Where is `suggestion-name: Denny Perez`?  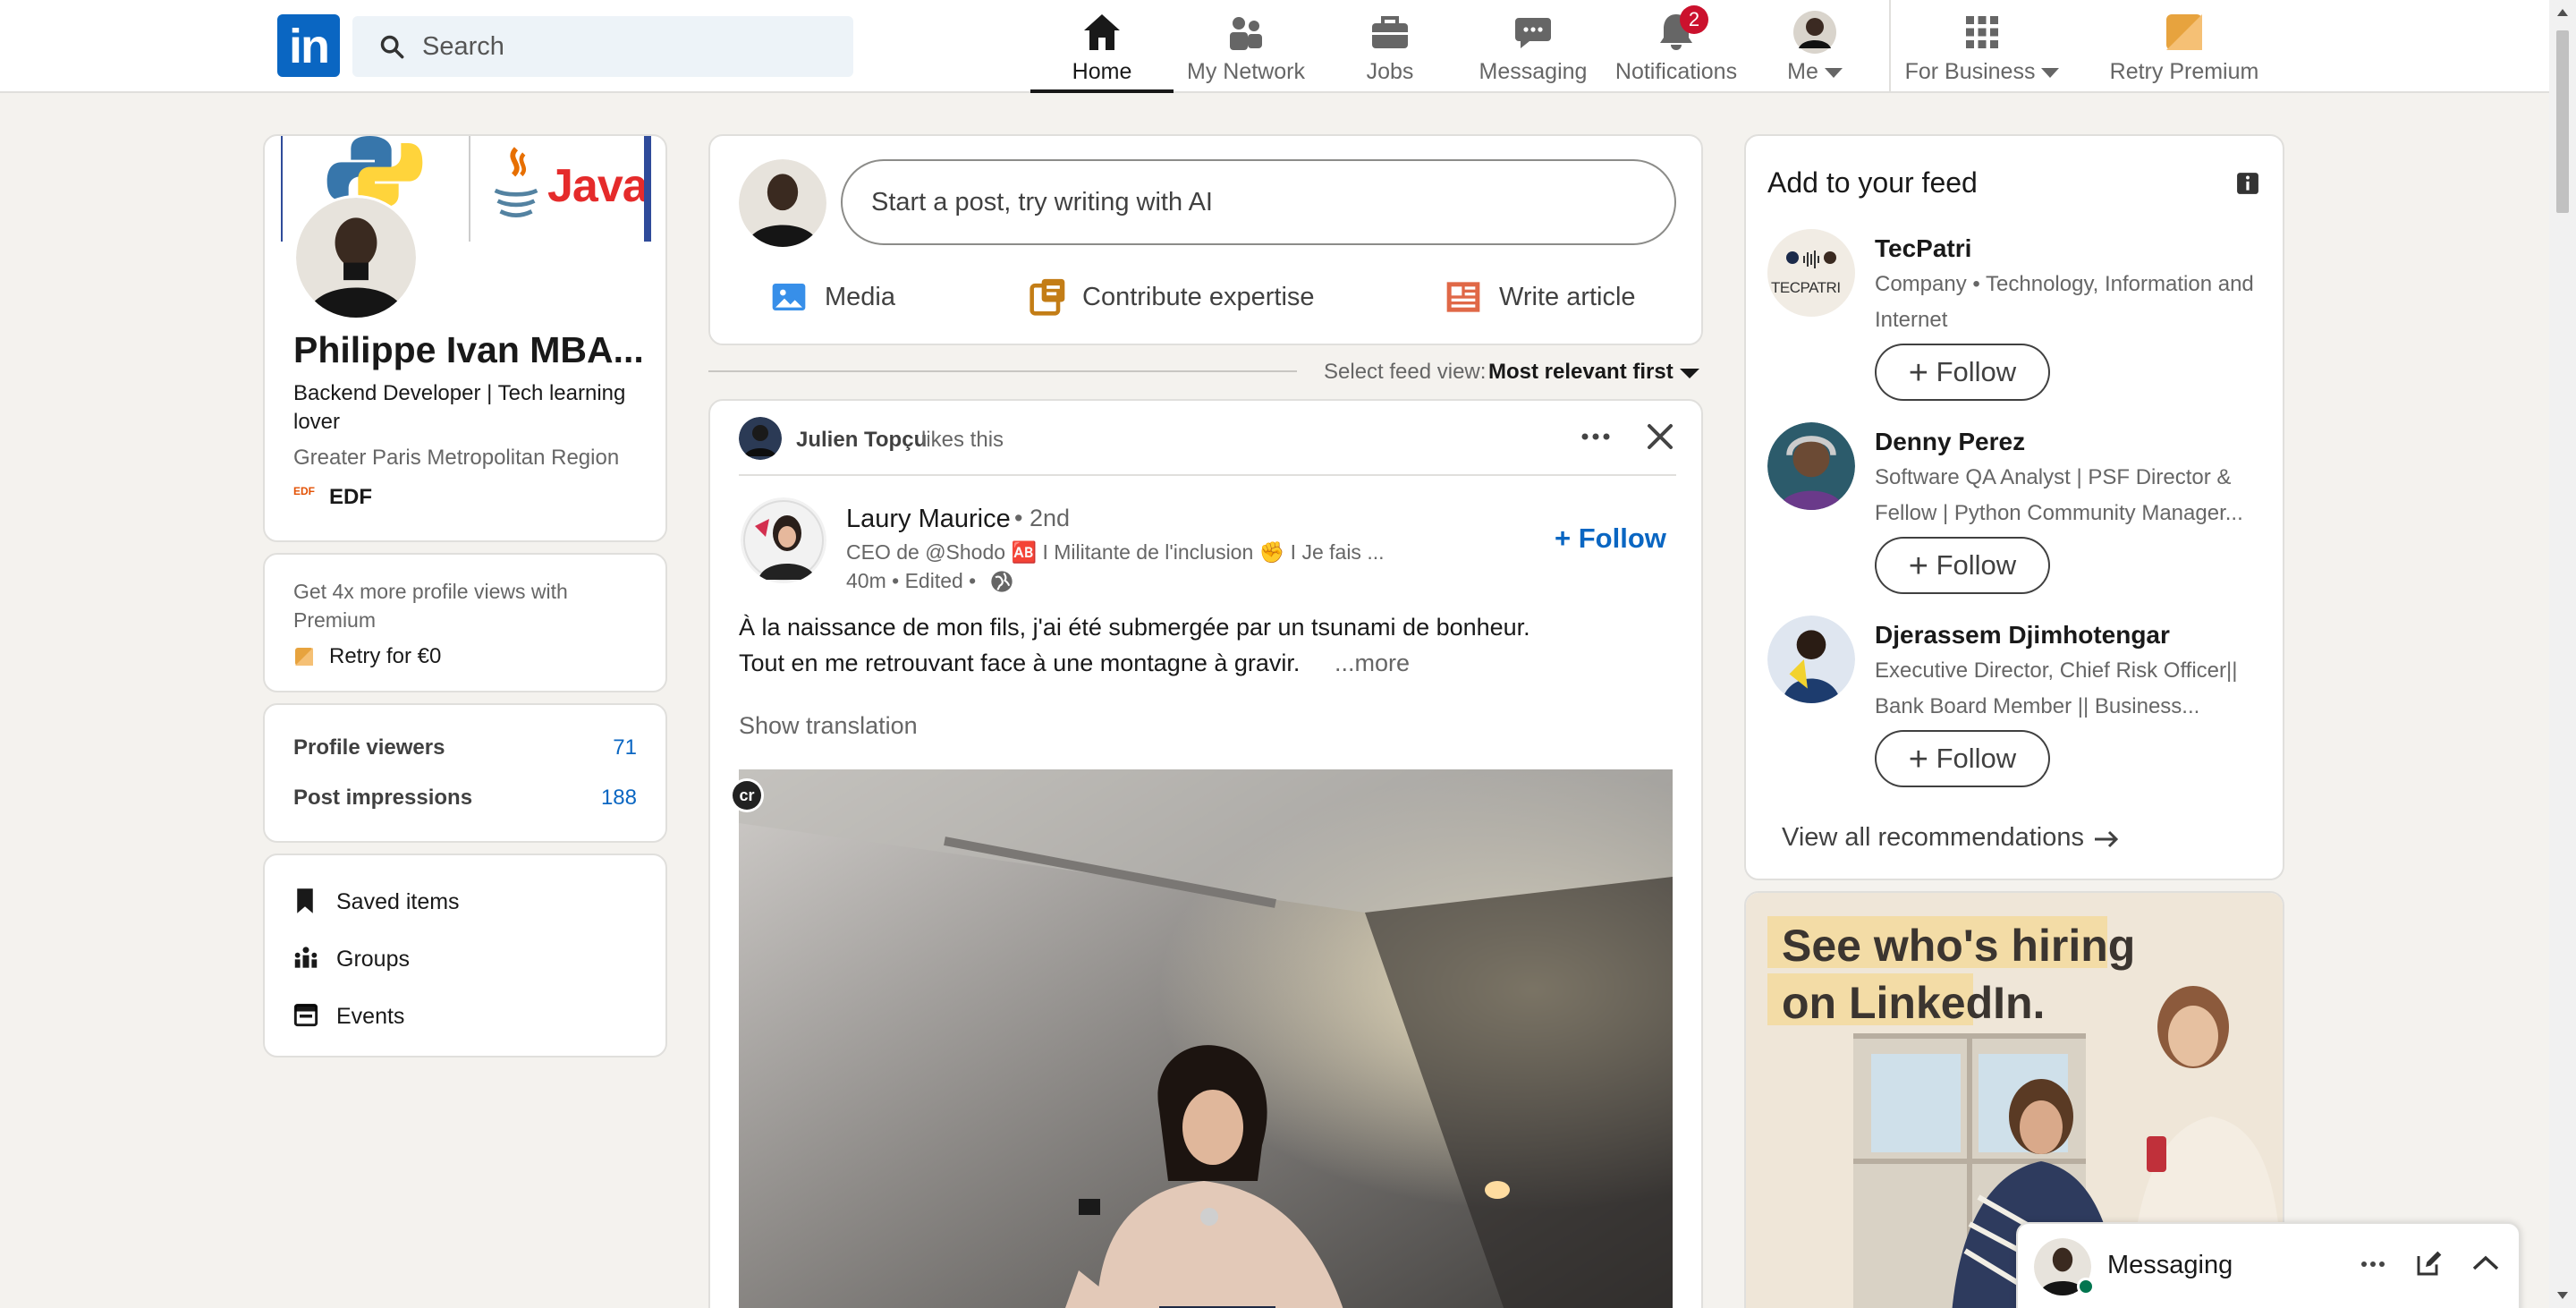
suggestion-name: Denny Perez is located at coordinates (1950, 442).